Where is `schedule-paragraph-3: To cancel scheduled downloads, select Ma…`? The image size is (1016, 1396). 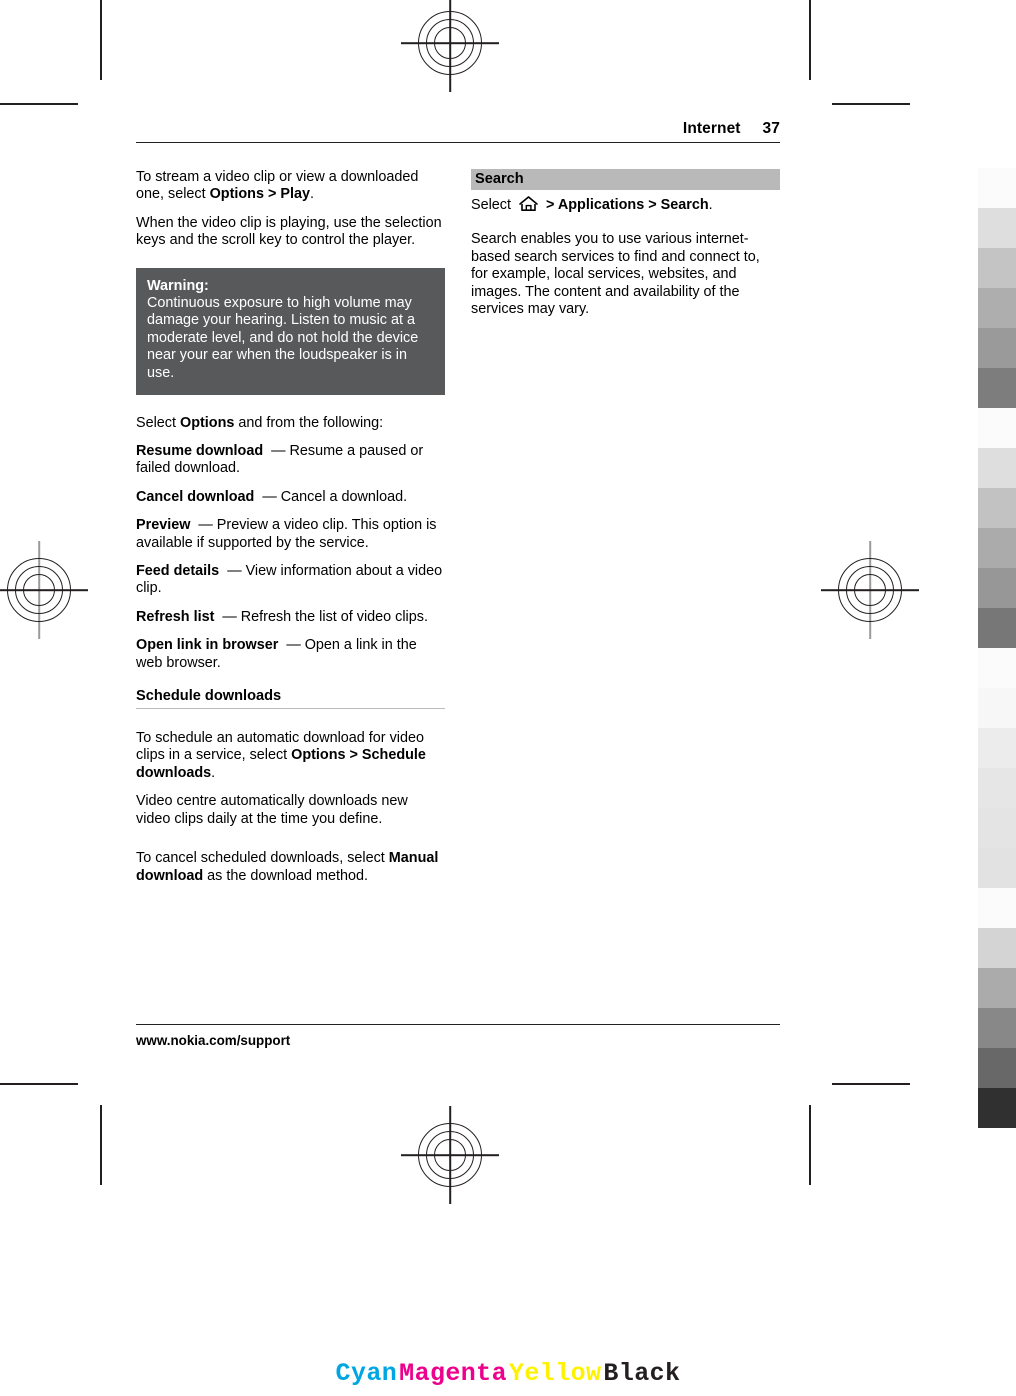 schedule-paragraph-3: To cancel scheduled downloads, select Ma… is located at coordinates (290, 867).